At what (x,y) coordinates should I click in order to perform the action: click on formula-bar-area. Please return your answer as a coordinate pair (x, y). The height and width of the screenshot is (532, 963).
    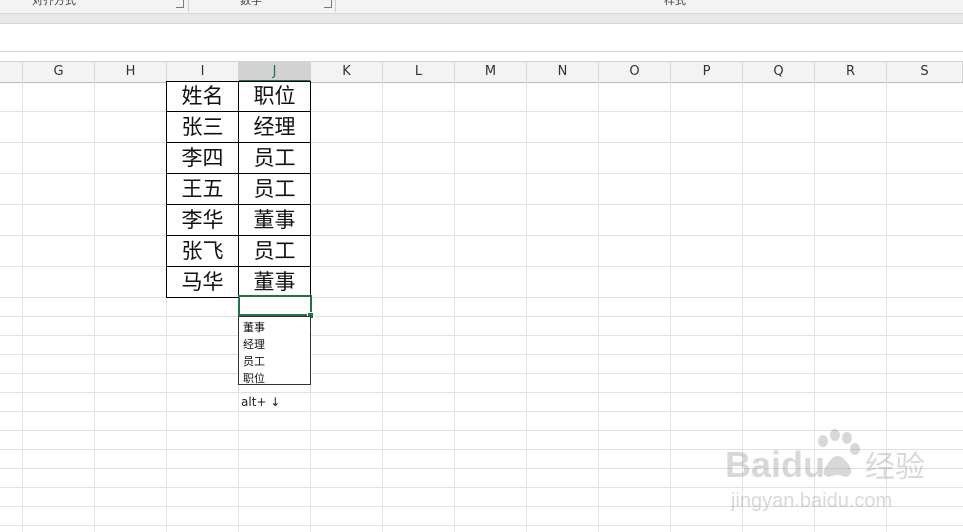
    Looking at the image, I should click on (481, 38).